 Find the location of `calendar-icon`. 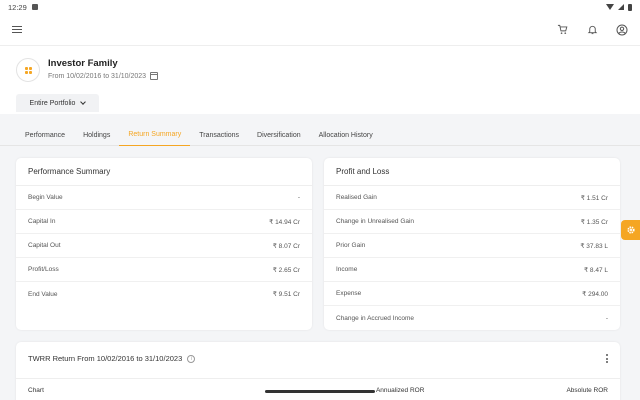

calendar-icon is located at coordinates (154, 76).